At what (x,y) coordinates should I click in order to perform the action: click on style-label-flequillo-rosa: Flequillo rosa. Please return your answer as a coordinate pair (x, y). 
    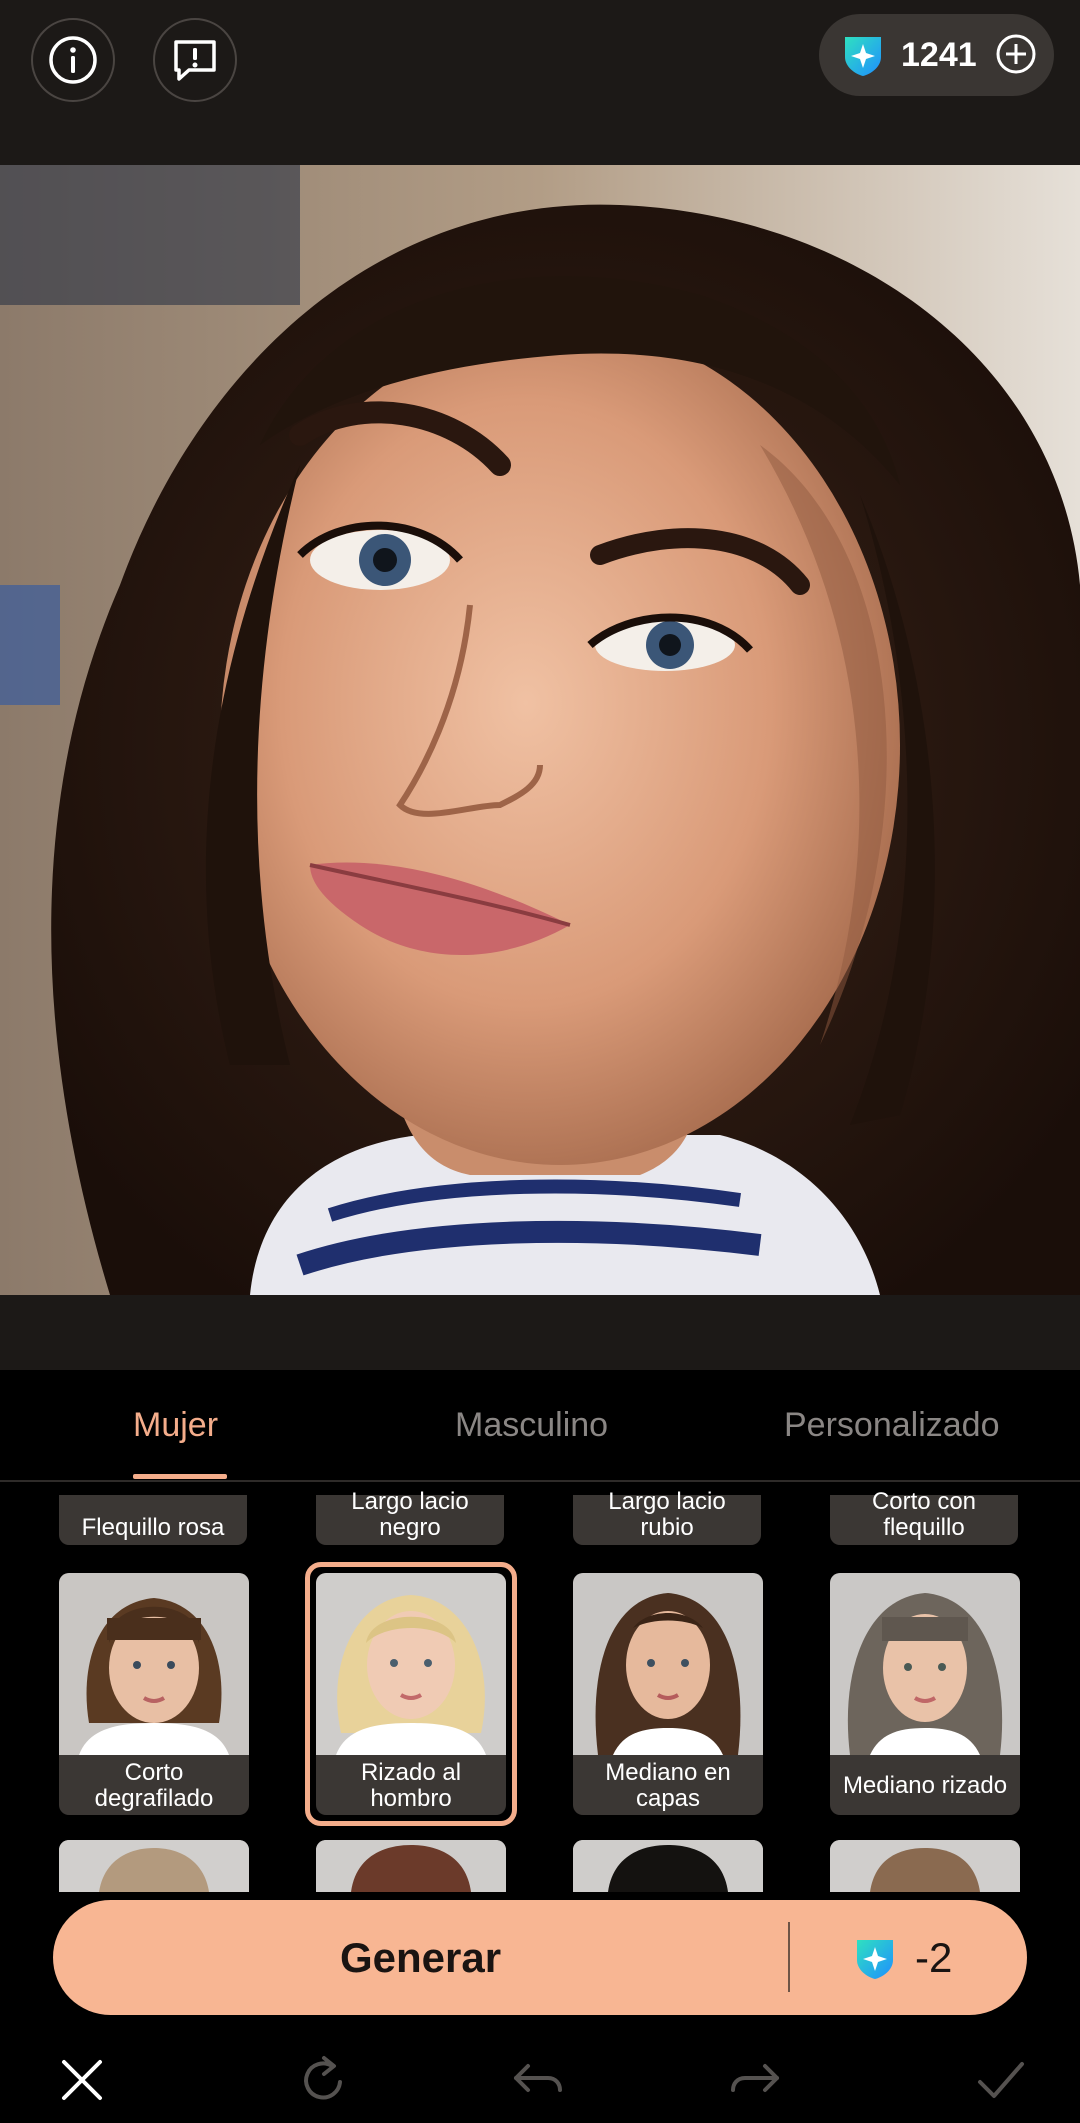
    Looking at the image, I should click on (153, 1520).